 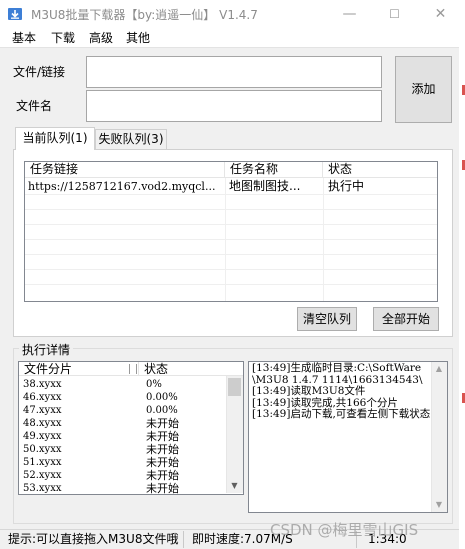 What do you see at coordinates (191, 369) in the screenshot?
I see `column-header-segment-status: 状态` at bounding box center [191, 369].